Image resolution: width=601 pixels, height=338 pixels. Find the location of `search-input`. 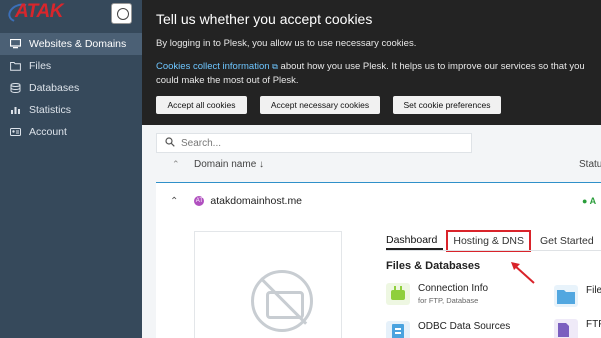

search-input is located at coordinates (321, 143).